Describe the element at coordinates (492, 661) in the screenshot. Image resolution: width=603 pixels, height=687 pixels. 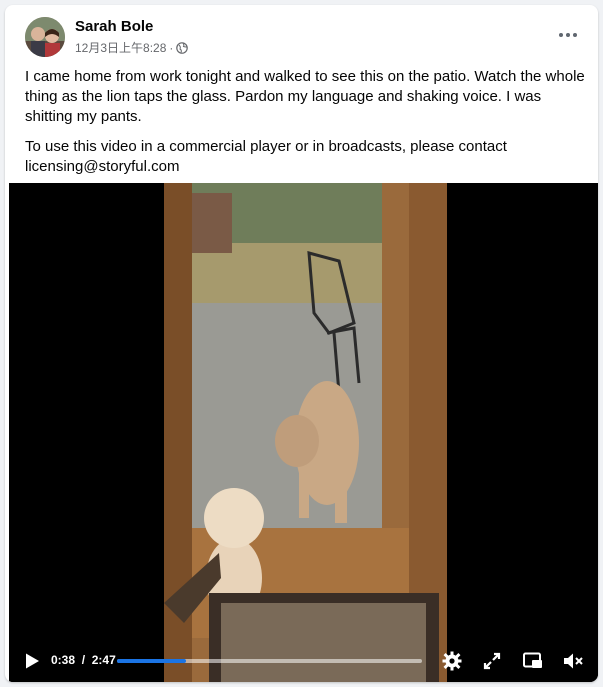
I see `fullscreen-icon` at that location.